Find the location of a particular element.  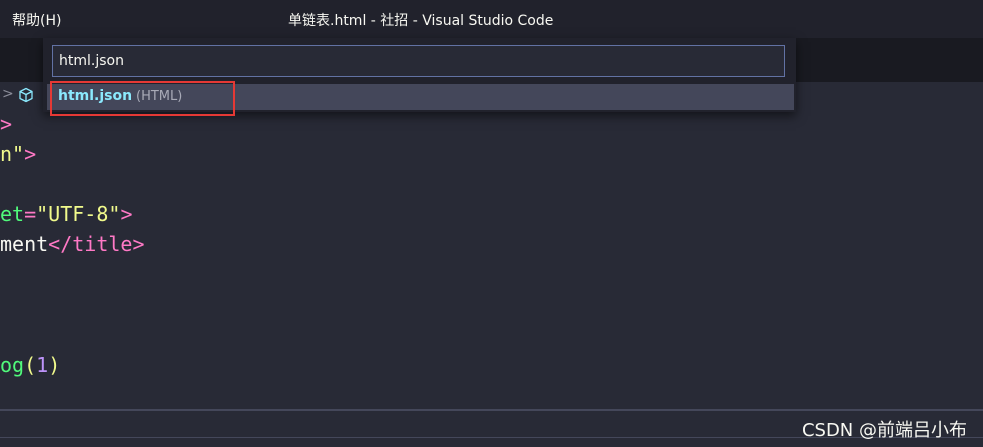

code-token: </ is located at coordinates (60, 244).